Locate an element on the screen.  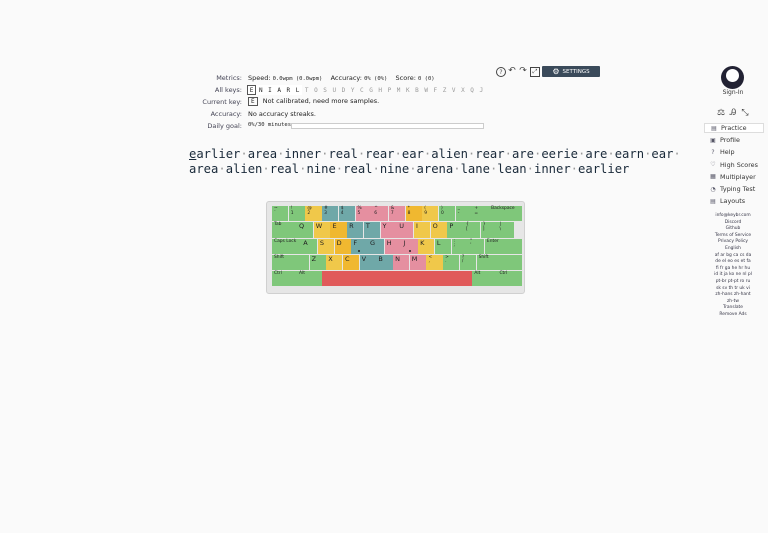
daily-goal-value: 0%/30 minutes is located at coordinates (270, 125).